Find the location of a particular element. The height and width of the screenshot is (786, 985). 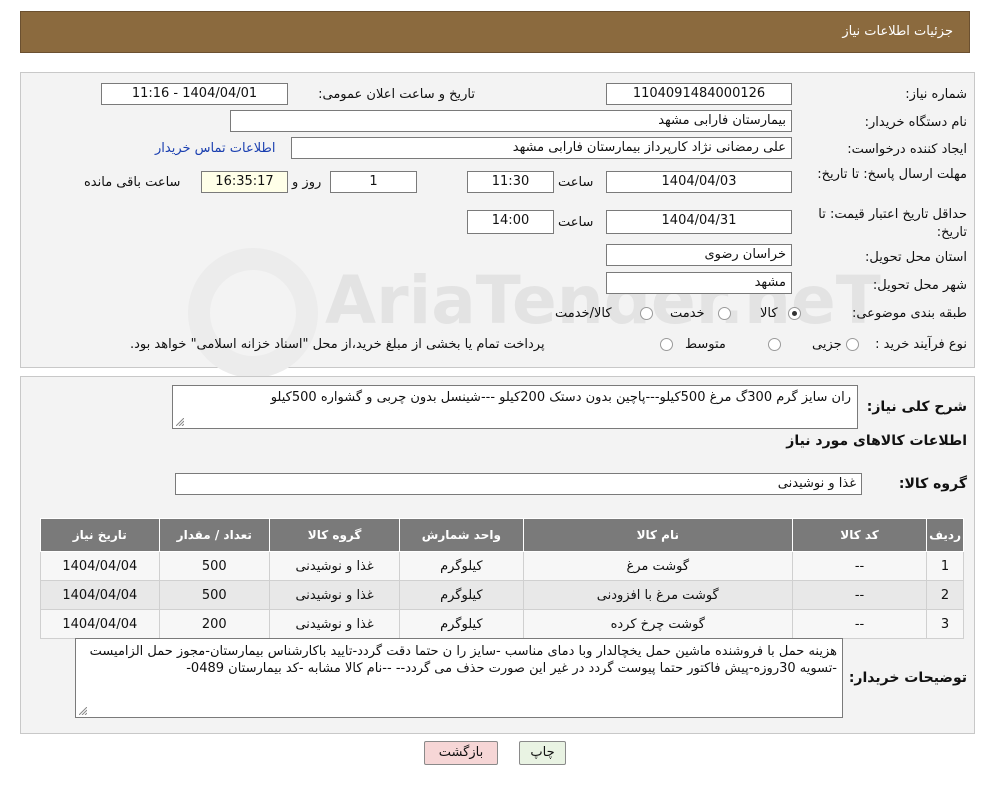

category-radio-service is located at coordinates (724, 313).